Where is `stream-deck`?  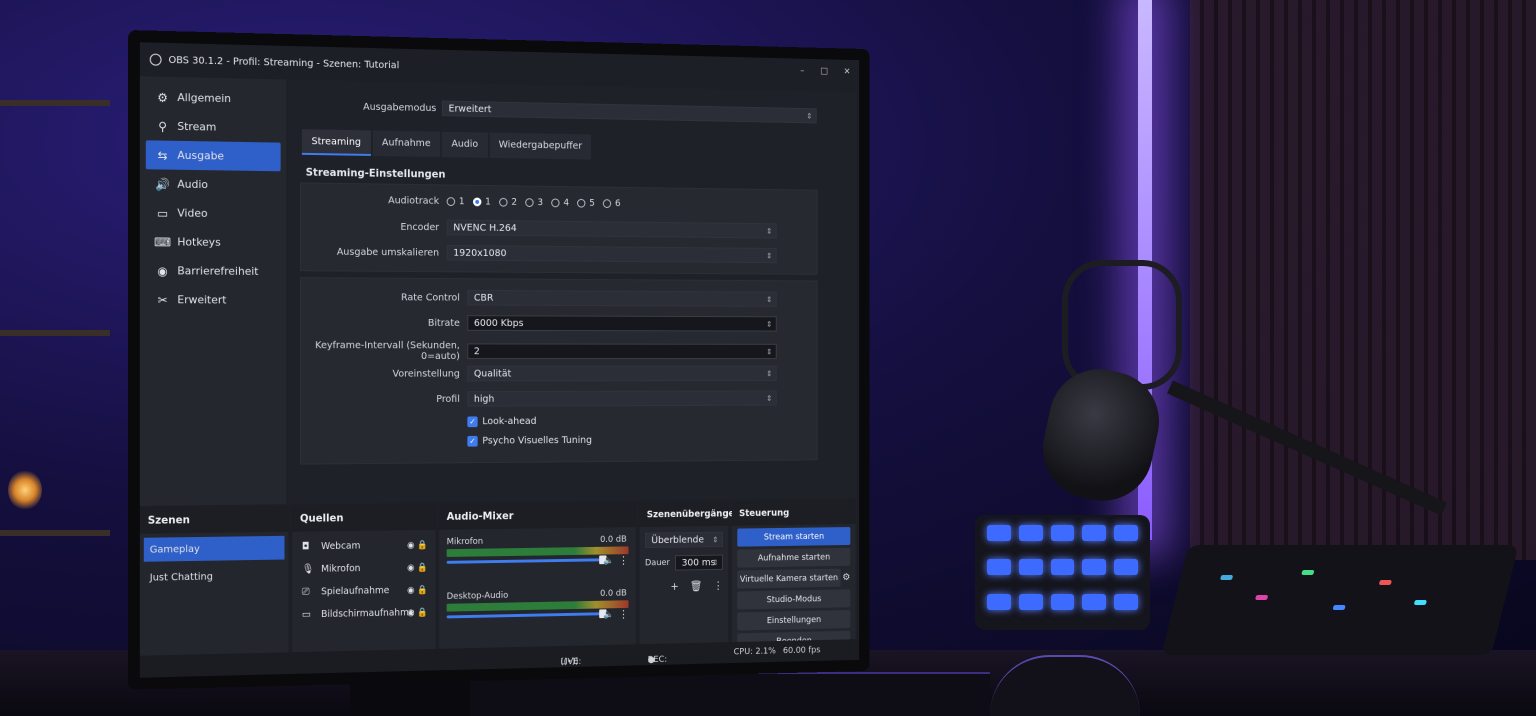
stream-deck is located at coordinates (1062, 572).